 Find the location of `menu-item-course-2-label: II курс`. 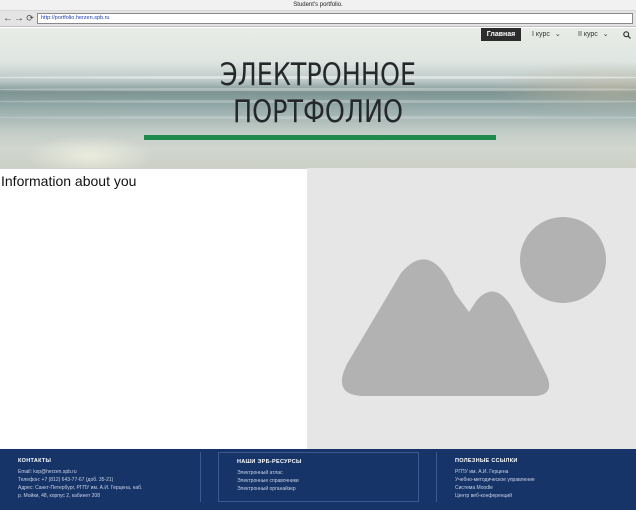

menu-item-course-2-label: II курс is located at coordinates (588, 34).